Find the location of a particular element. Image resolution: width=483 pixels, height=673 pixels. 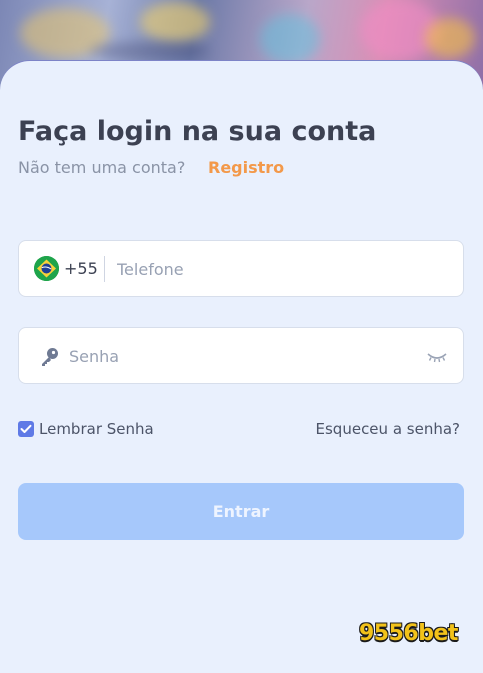

field-divider is located at coordinates (104, 269).